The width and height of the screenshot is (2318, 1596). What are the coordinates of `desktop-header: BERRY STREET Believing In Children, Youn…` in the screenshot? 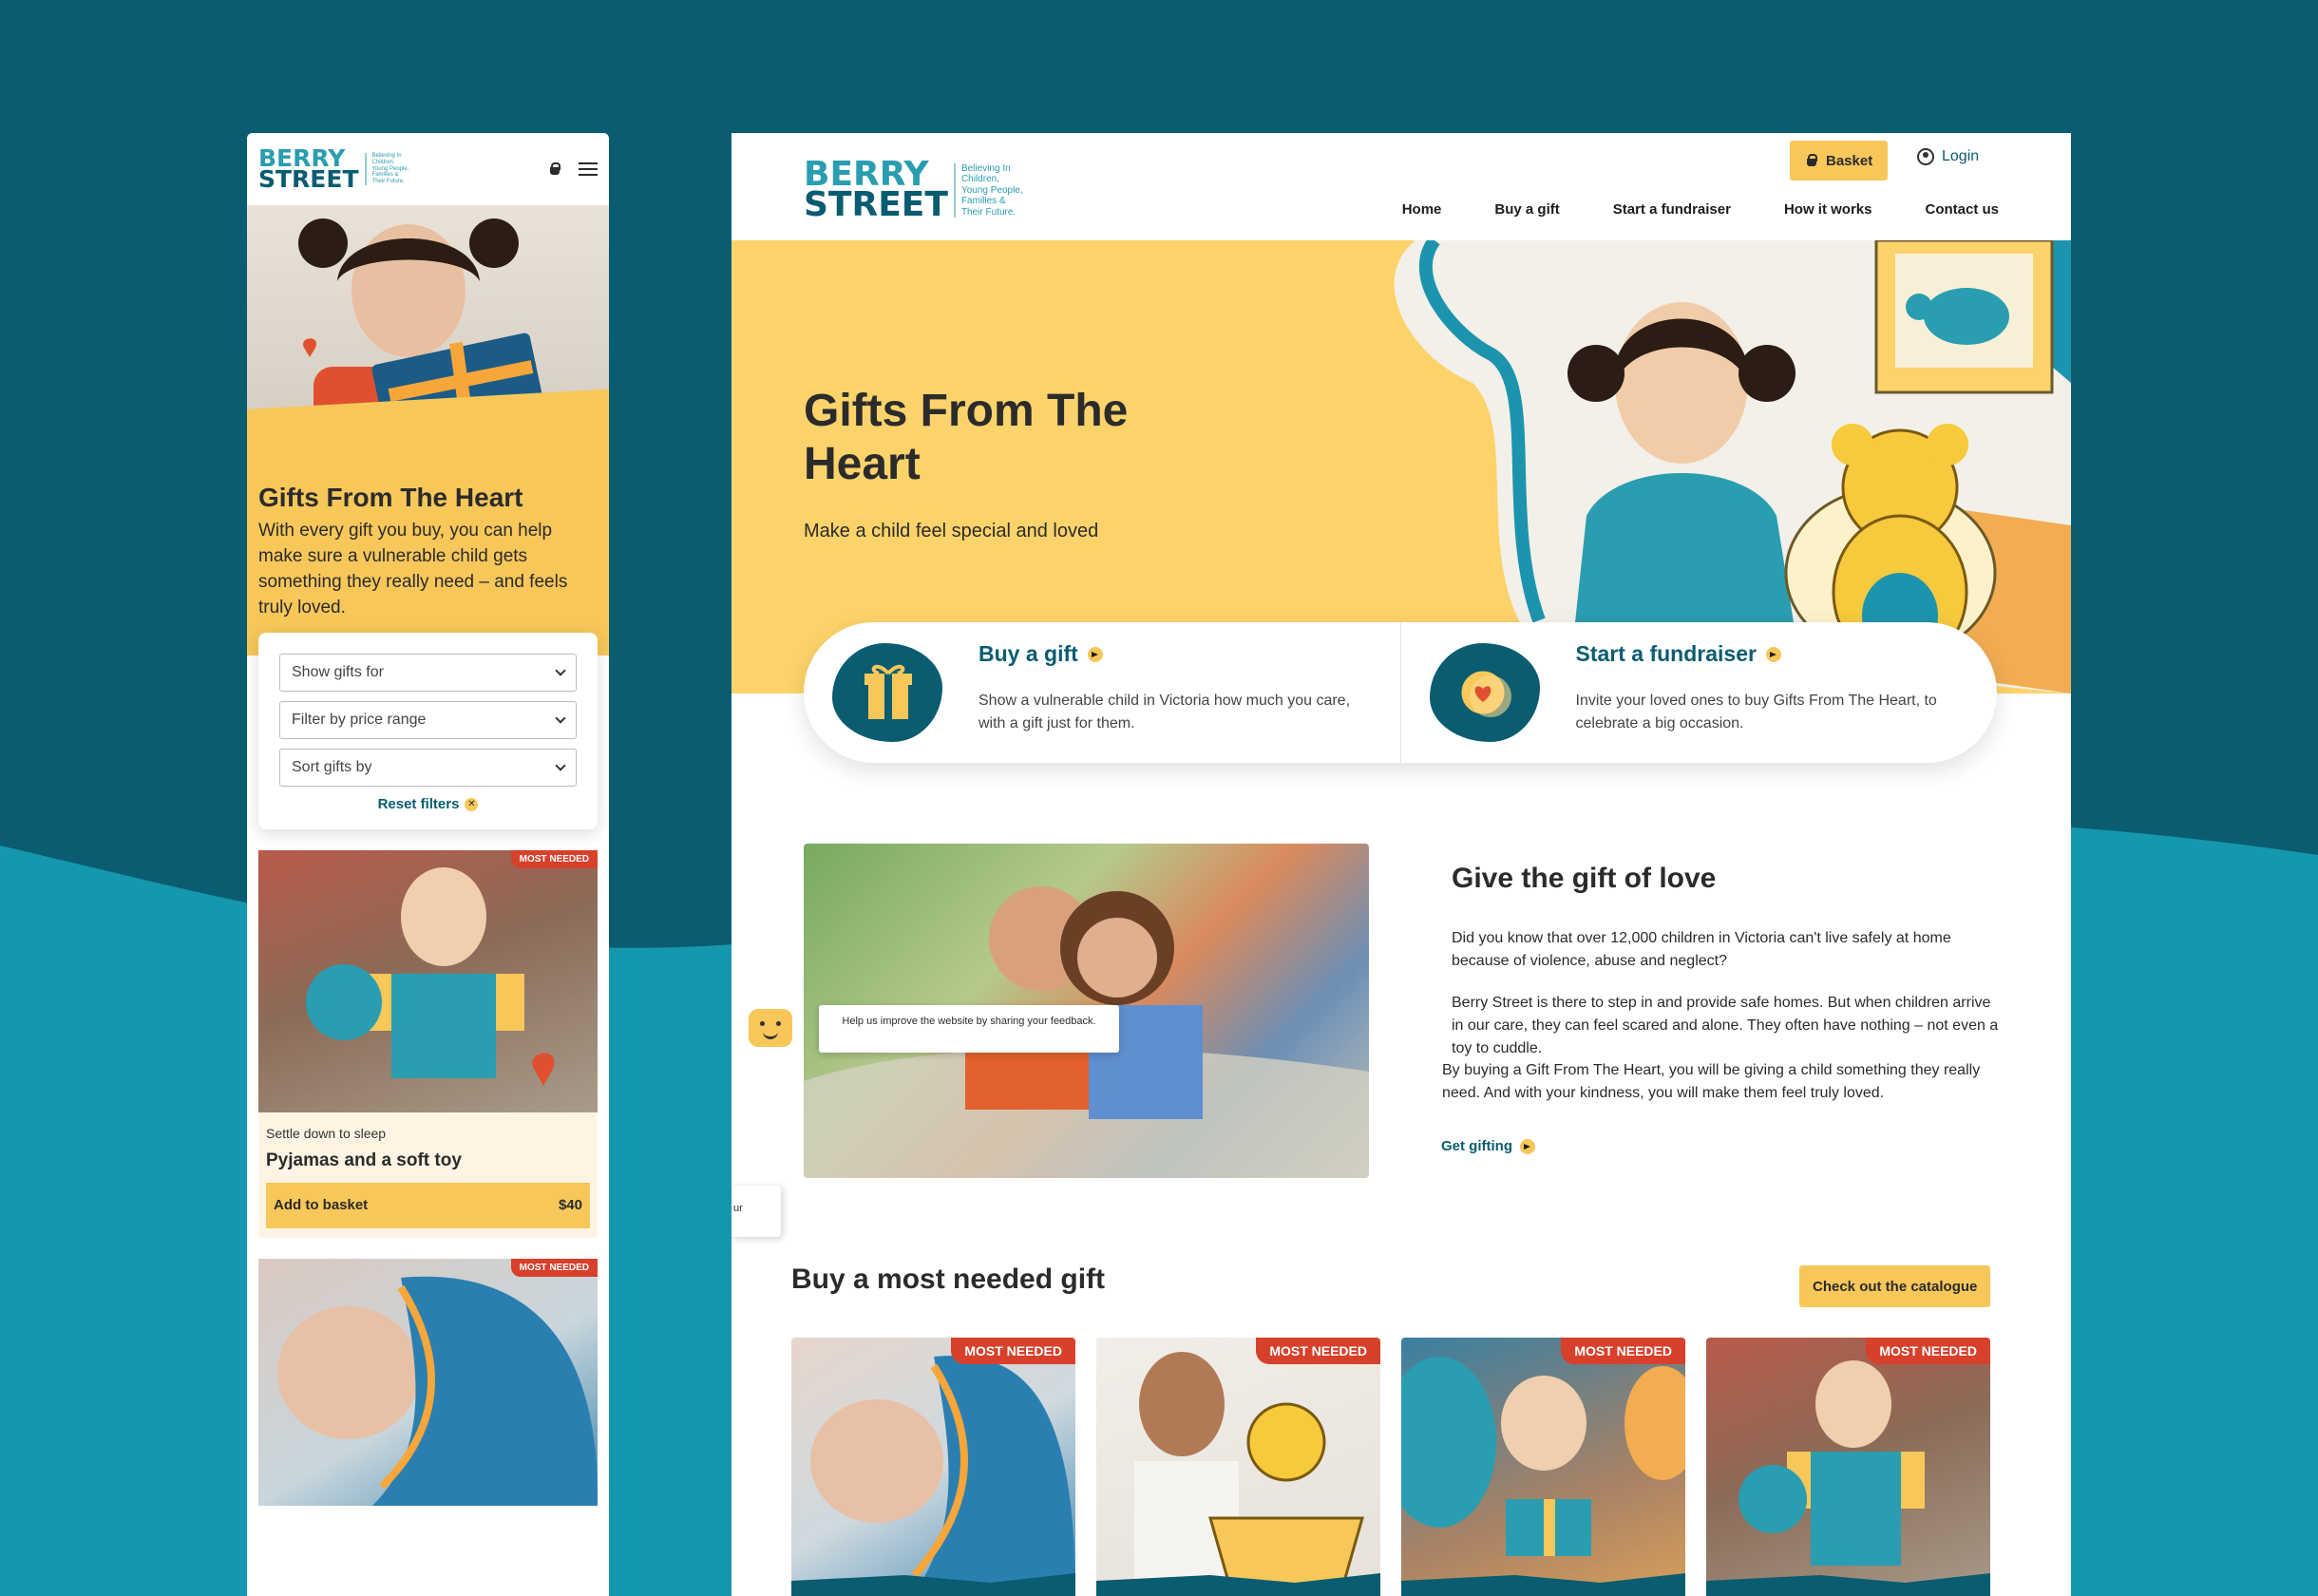 It's located at (1401, 186).